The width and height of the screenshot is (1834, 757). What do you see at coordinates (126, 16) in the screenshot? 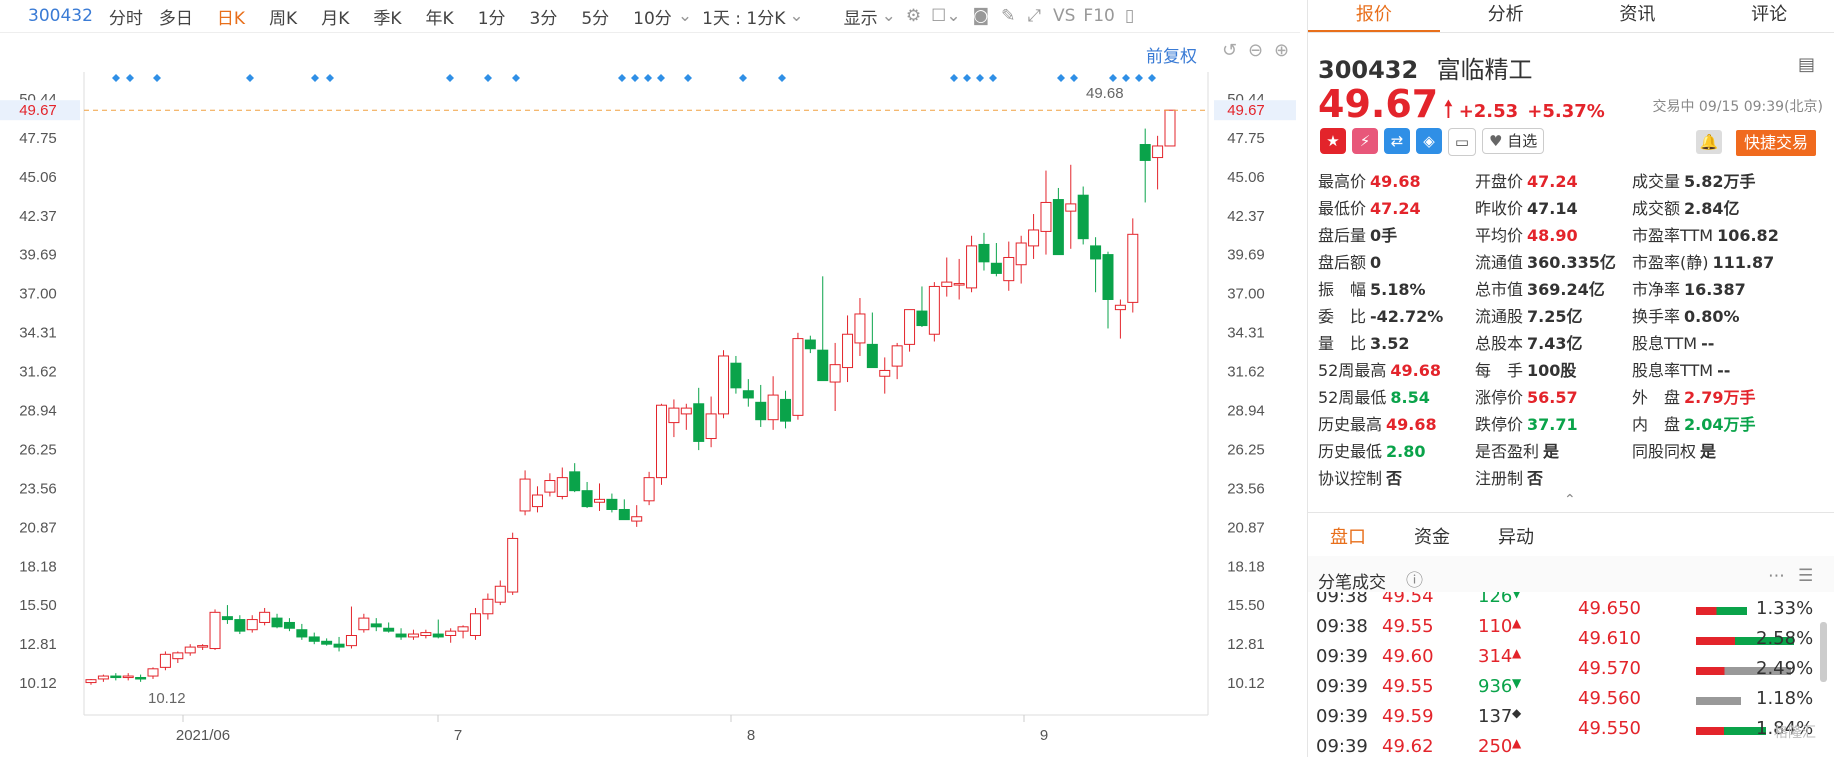
I see `tab-intraday: 分时` at bounding box center [126, 16].